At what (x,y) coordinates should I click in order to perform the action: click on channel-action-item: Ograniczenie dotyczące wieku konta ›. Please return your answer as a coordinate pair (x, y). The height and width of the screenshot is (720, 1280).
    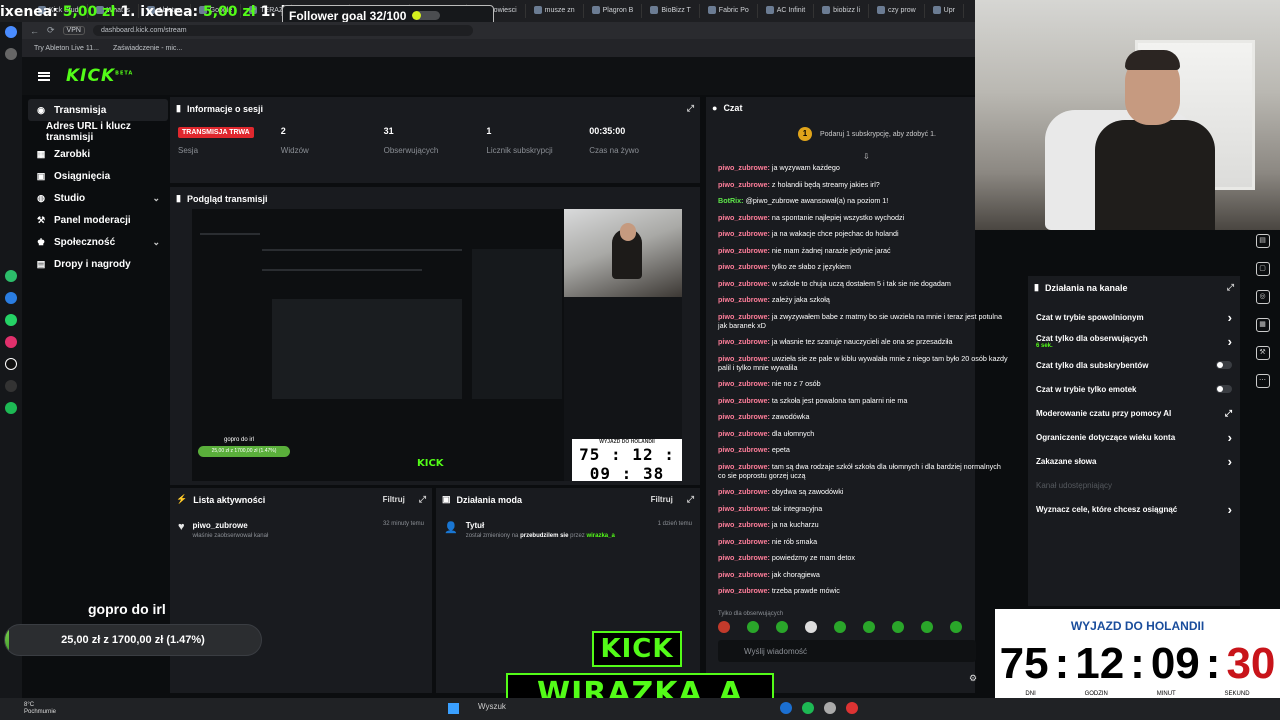
    Looking at the image, I should click on (1134, 437).